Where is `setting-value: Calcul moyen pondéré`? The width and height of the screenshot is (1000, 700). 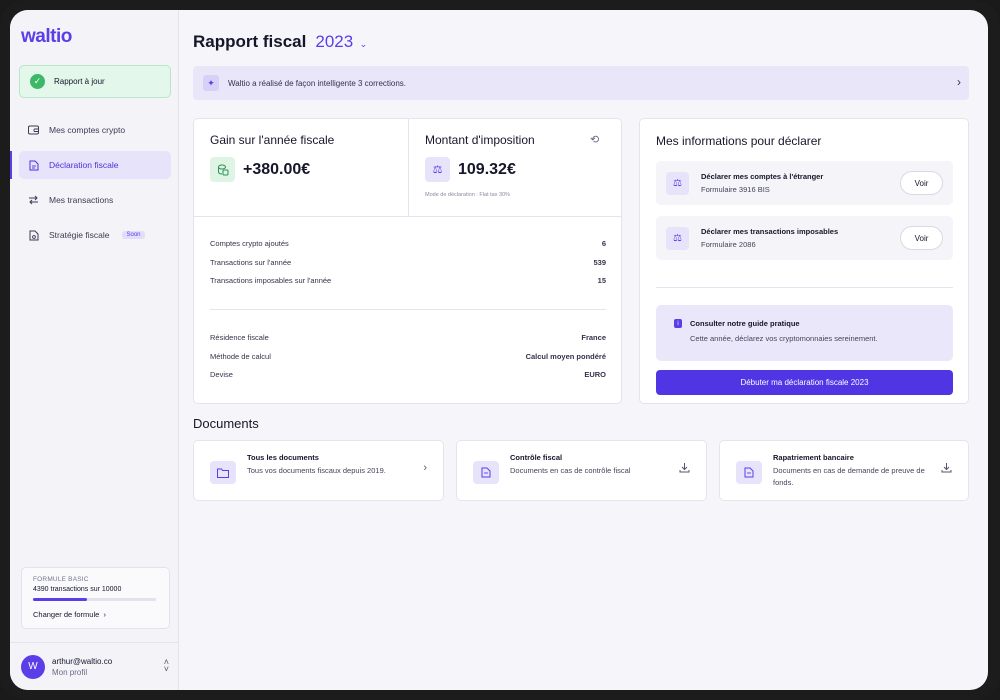
setting-value: Calcul moyen pondéré is located at coordinates (565, 356).